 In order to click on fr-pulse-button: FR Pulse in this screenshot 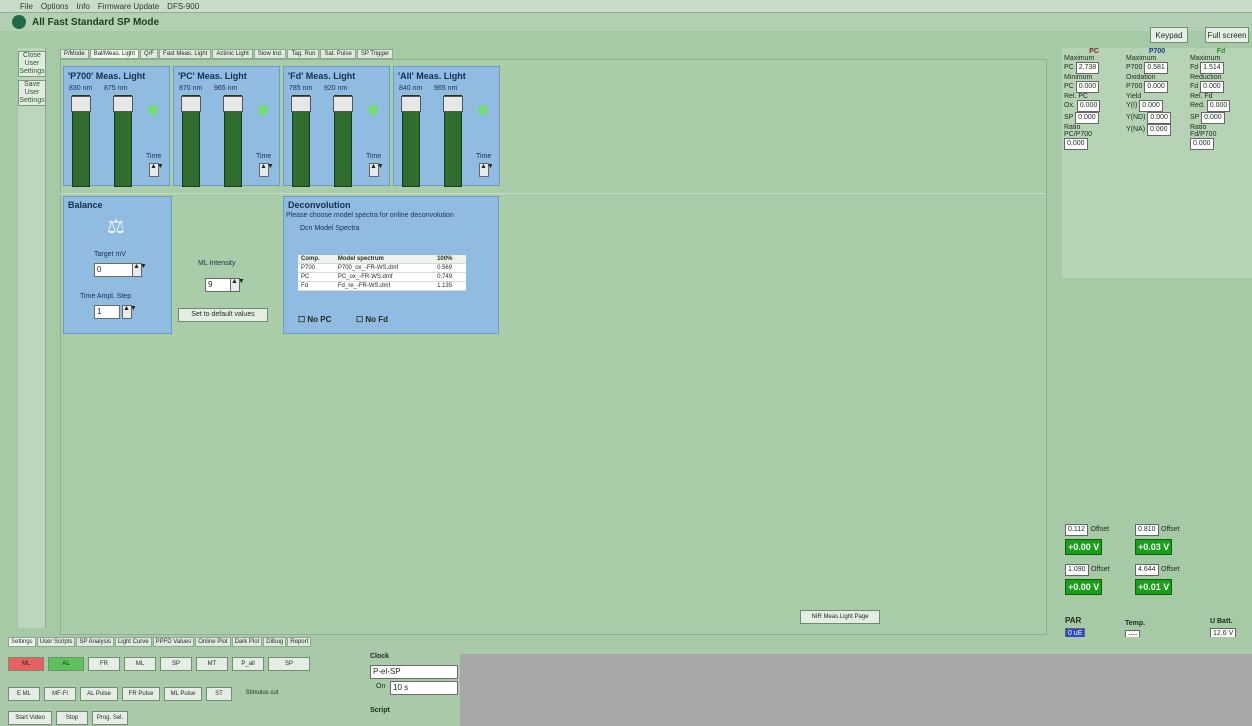, I will do `click(141, 694)`.